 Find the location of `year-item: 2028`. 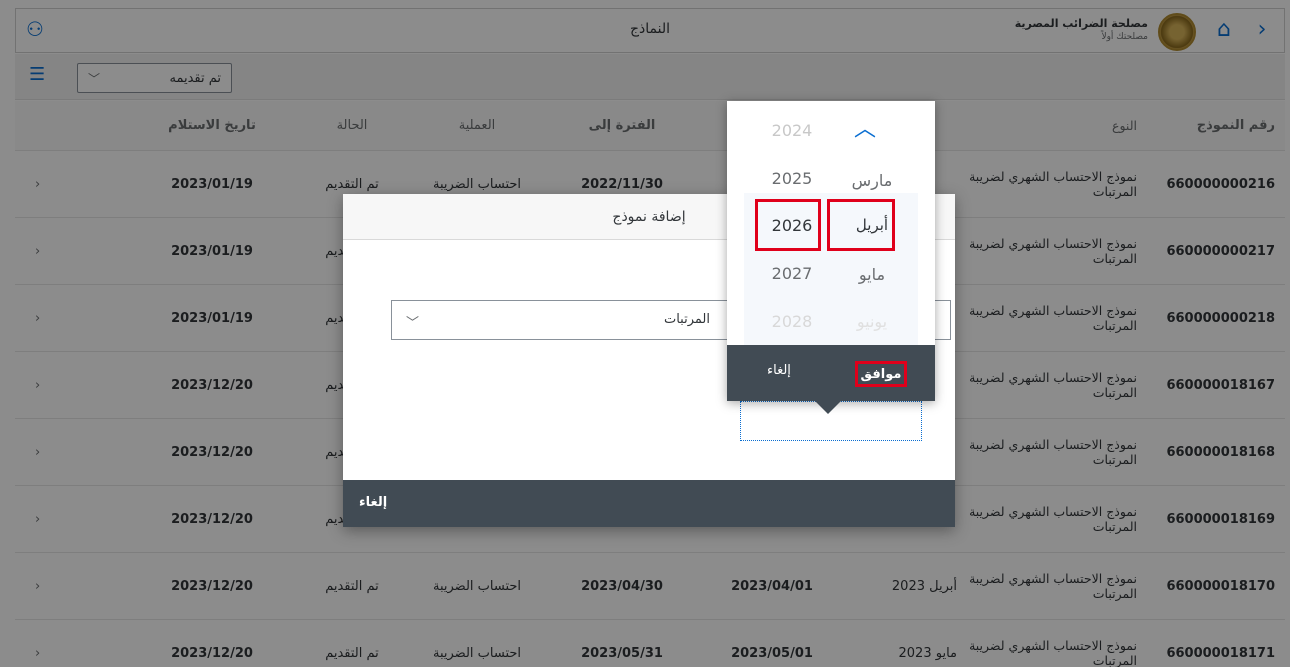

year-item: 2028 is located at coordinates (792, 321).